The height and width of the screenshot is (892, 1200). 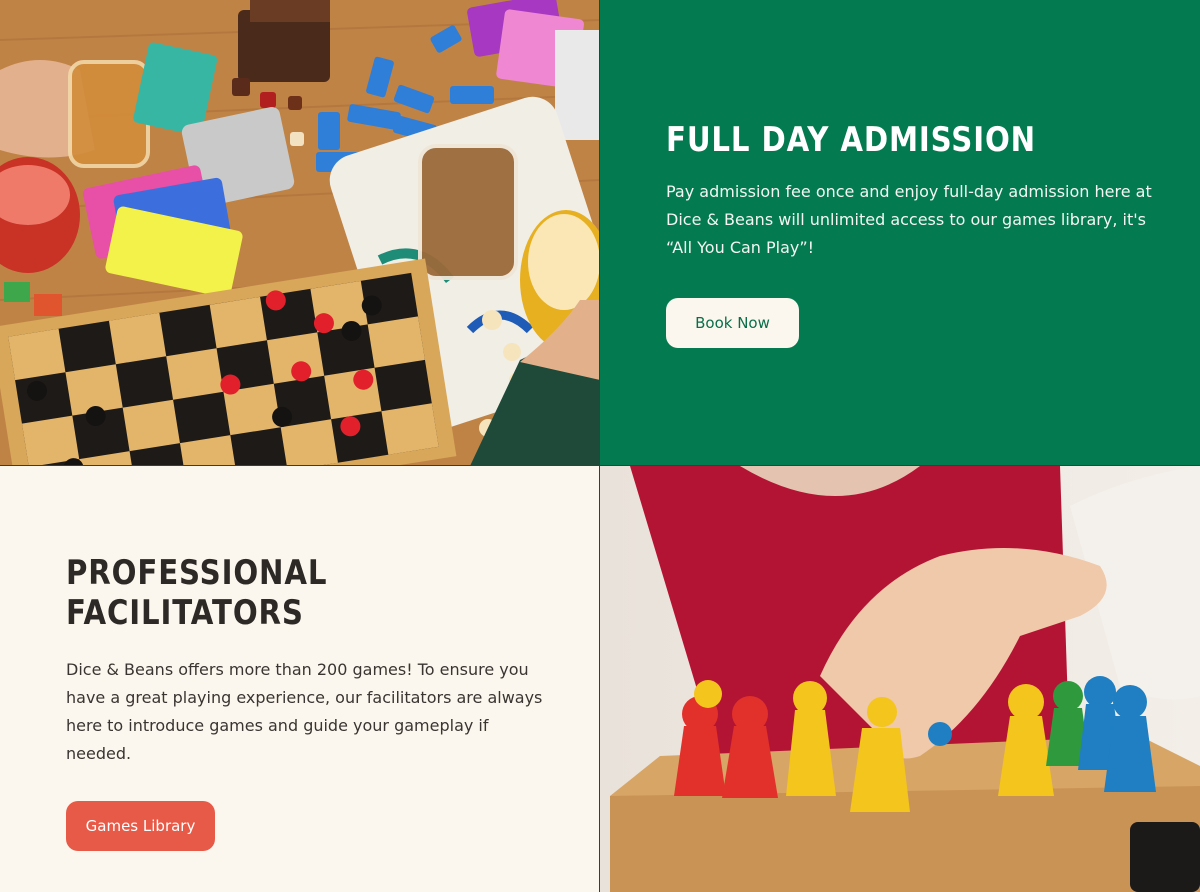 I want to click on games-library-button: Games Library, so click(x=140, y=826).